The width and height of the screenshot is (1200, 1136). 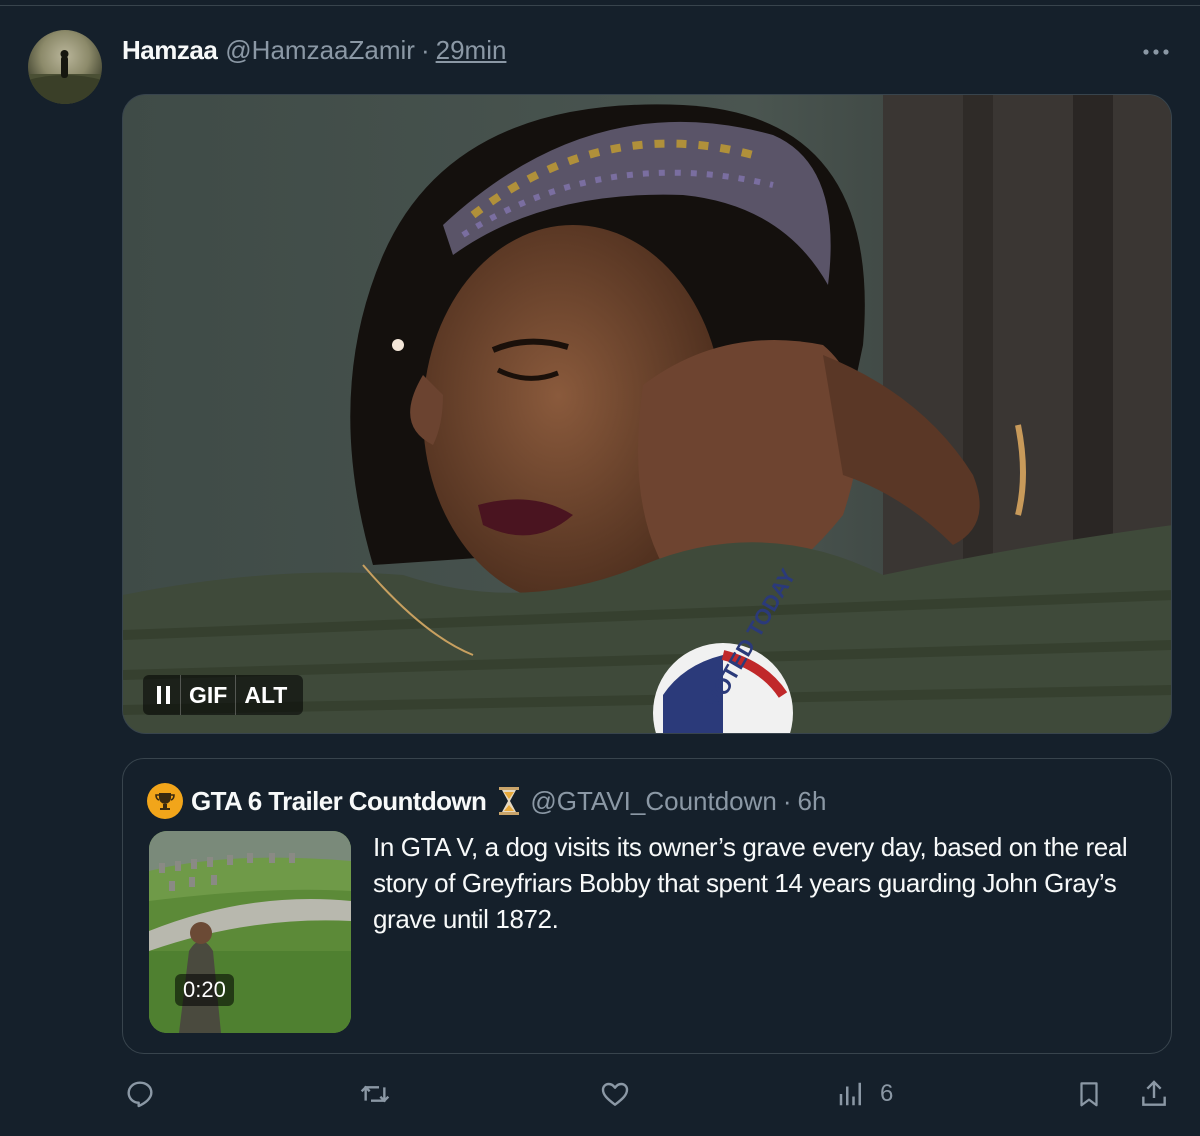 I want to click on more-icon, so click(x=1156, y=52).